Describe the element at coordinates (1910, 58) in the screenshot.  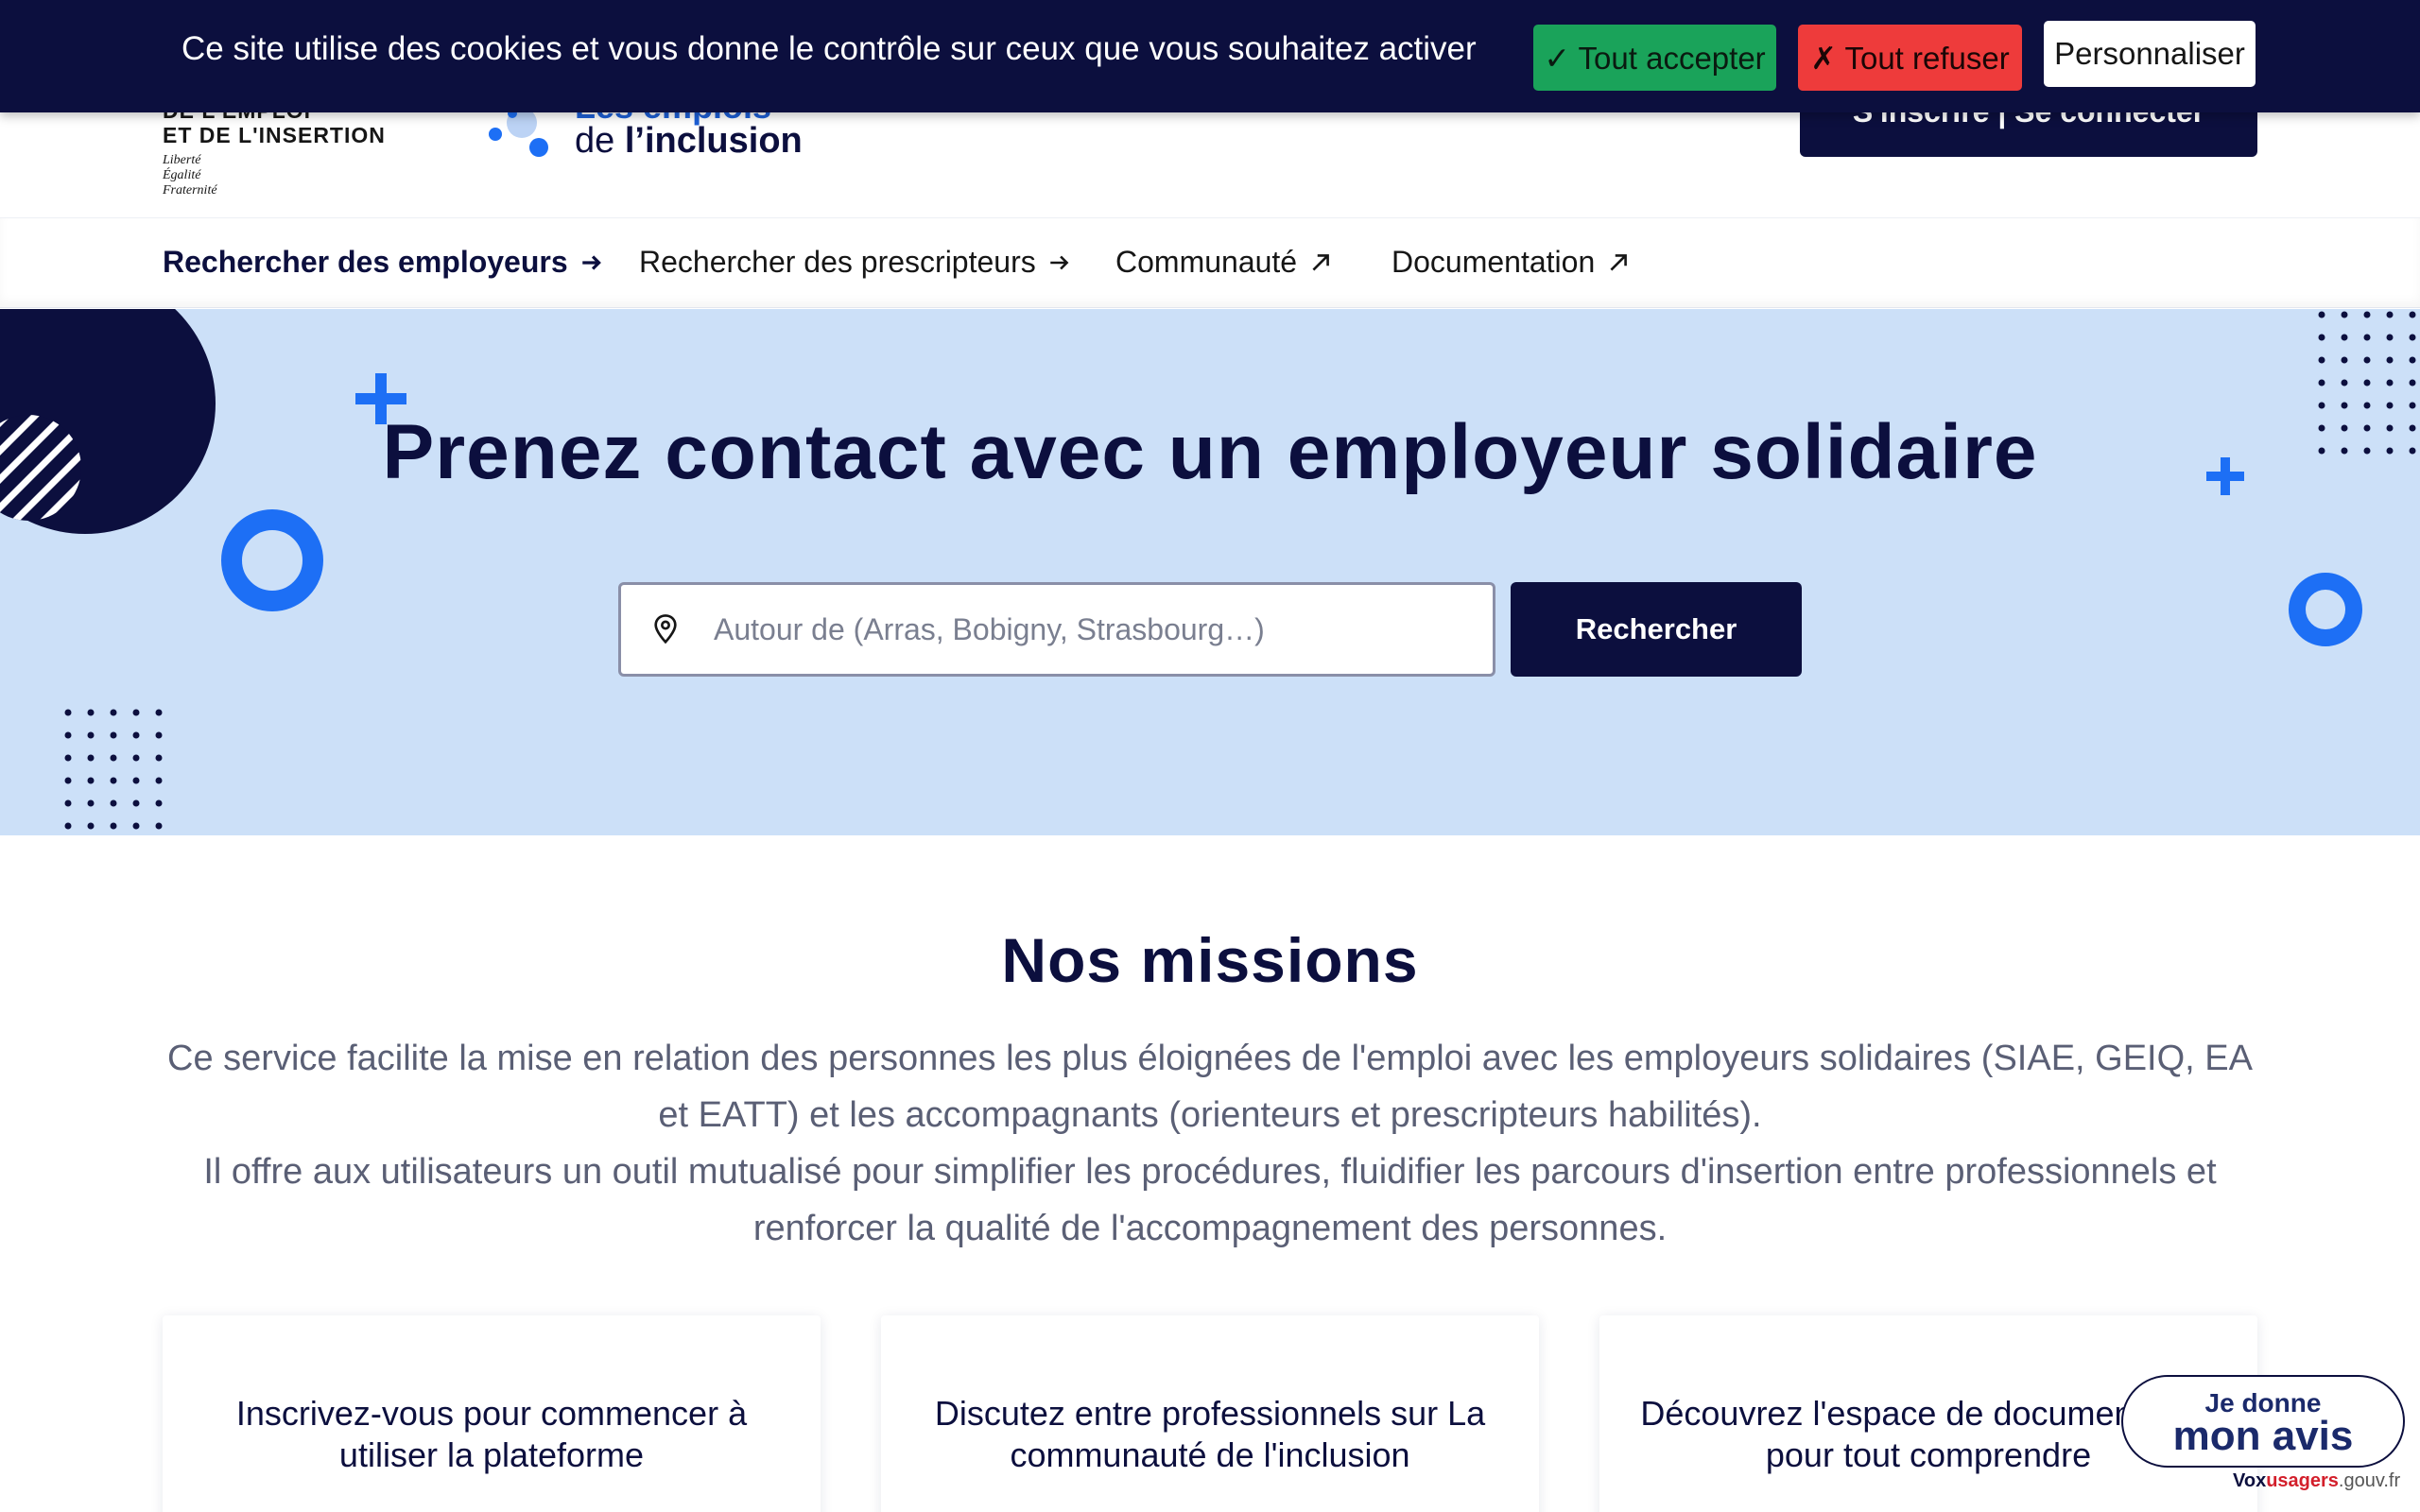
I see `refuse-all-cookies-button: ✗ Tout refuser` at that location.